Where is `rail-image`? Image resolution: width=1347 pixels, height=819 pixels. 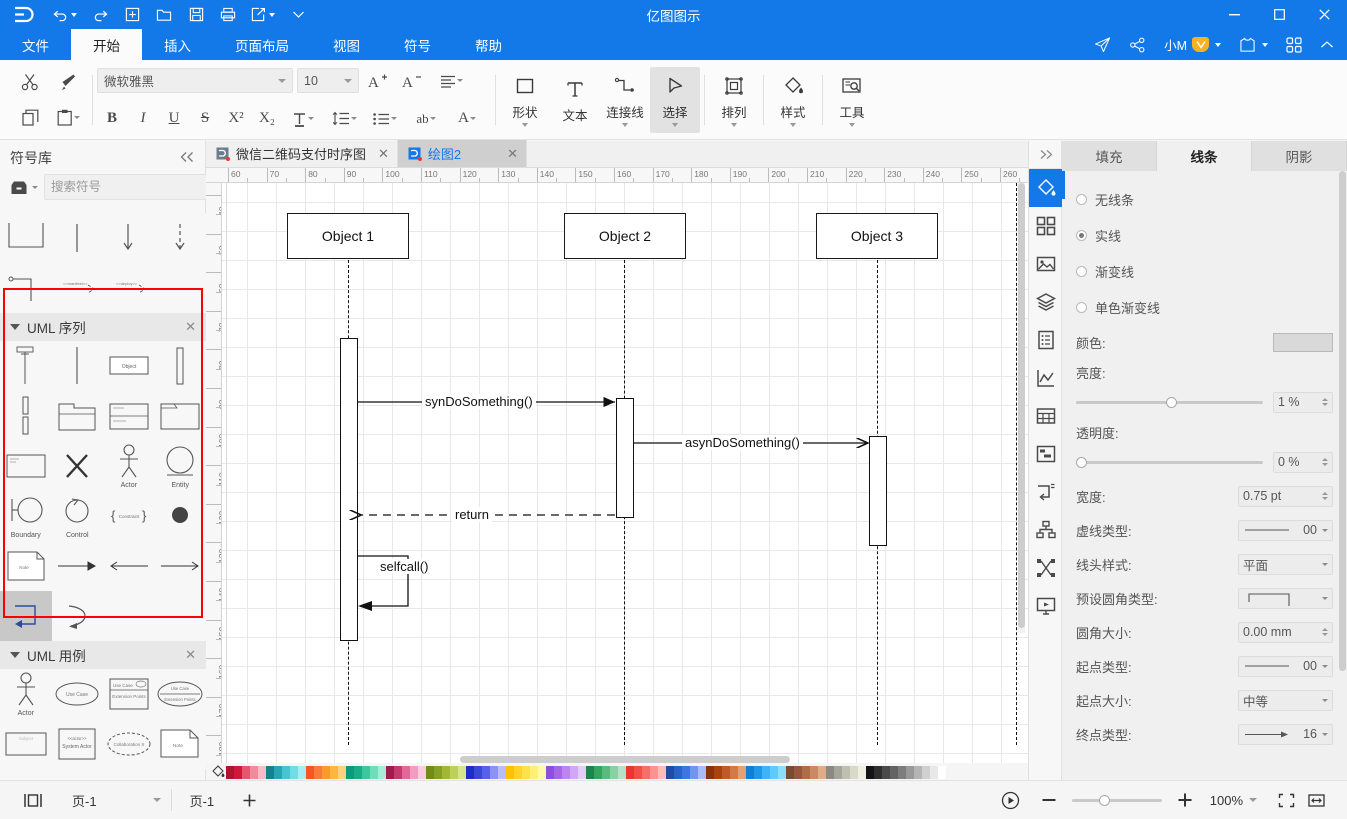 rail-image is located at coordinates (1046, 264).